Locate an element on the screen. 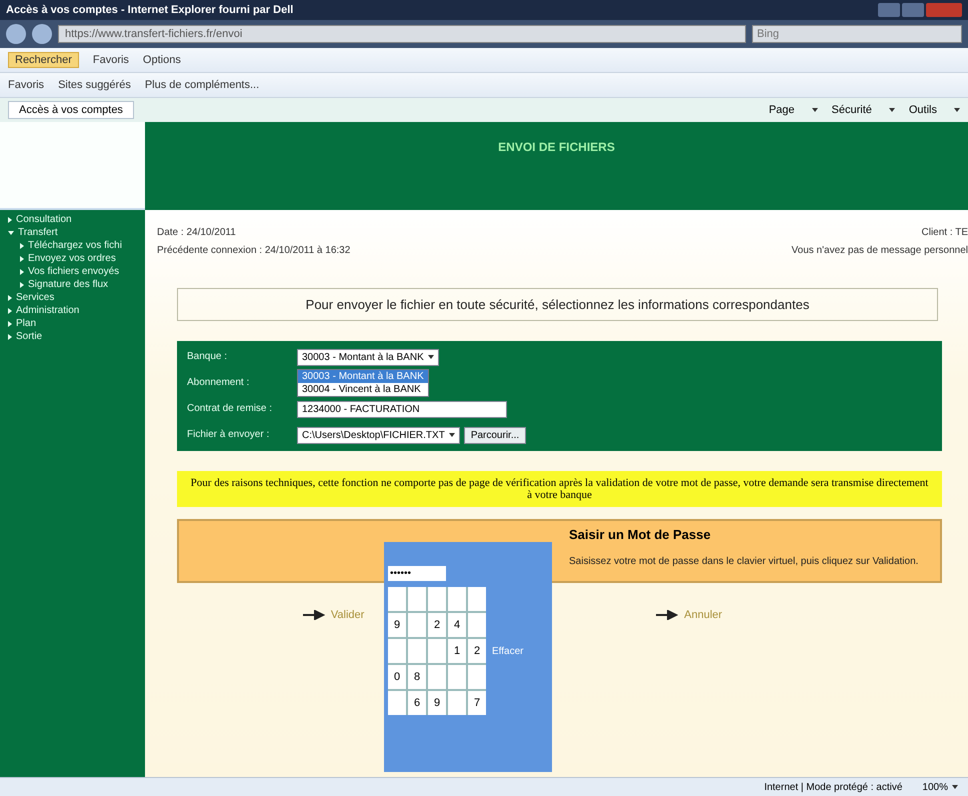  form-label: Abonnement : is located at coordinates (218, 383).